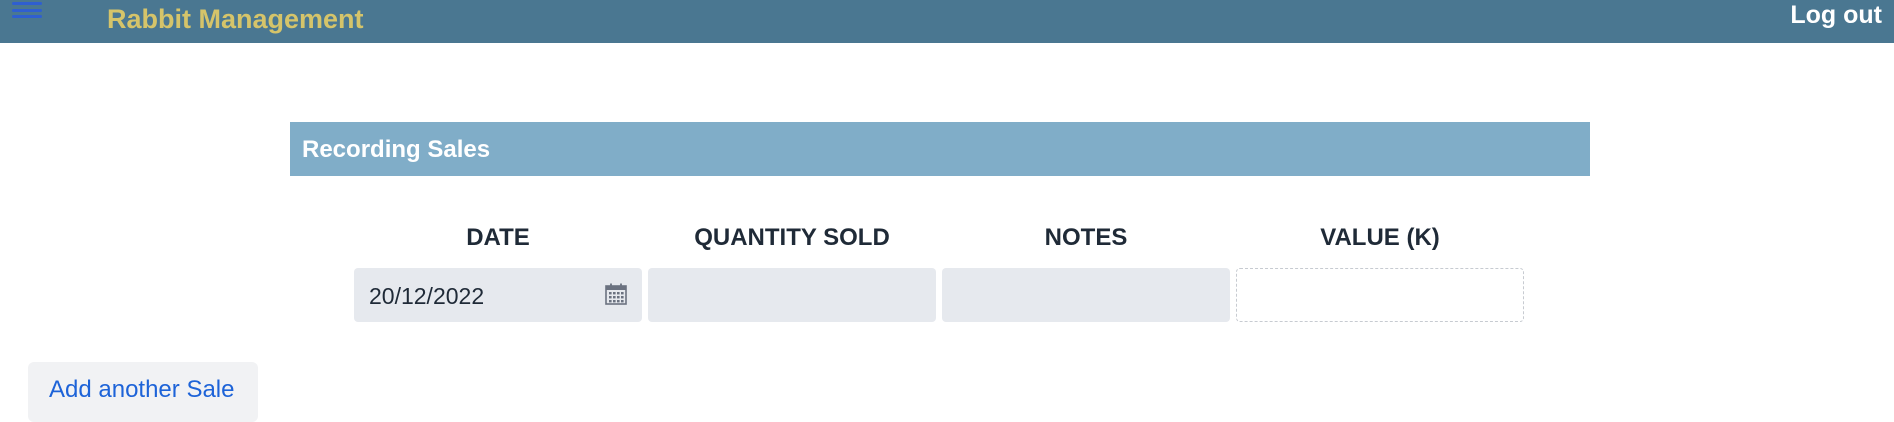 The width and height of the screenshot is (1894, 422). I want to click on top-navigation-bar: Rabbit Management Log out, so click(947, 21).